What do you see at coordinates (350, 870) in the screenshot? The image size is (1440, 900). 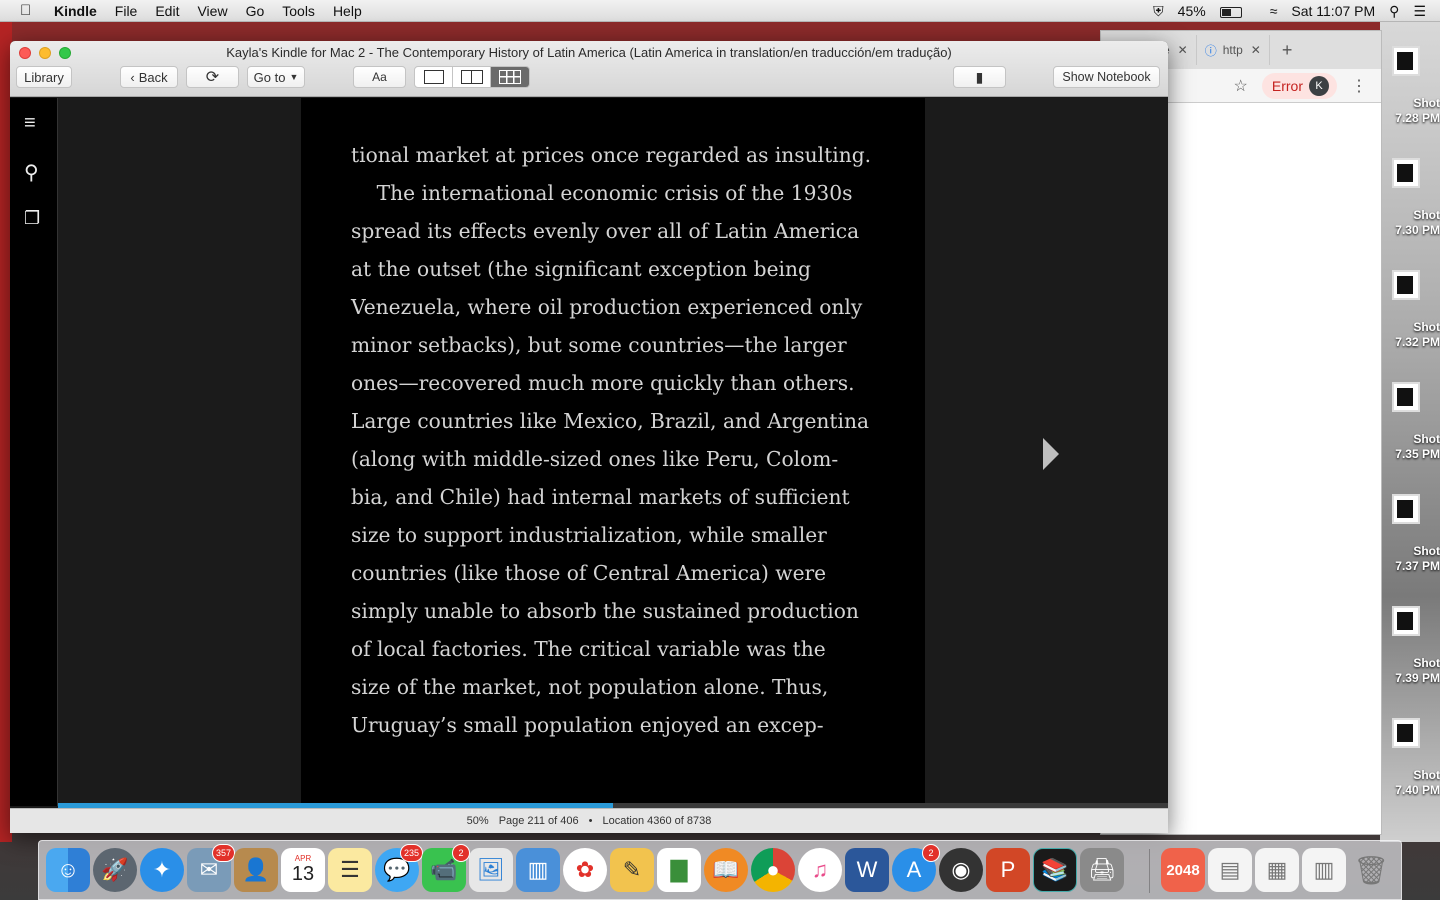 I see `notes-icon: ☰` at bounding box center [350, 870].